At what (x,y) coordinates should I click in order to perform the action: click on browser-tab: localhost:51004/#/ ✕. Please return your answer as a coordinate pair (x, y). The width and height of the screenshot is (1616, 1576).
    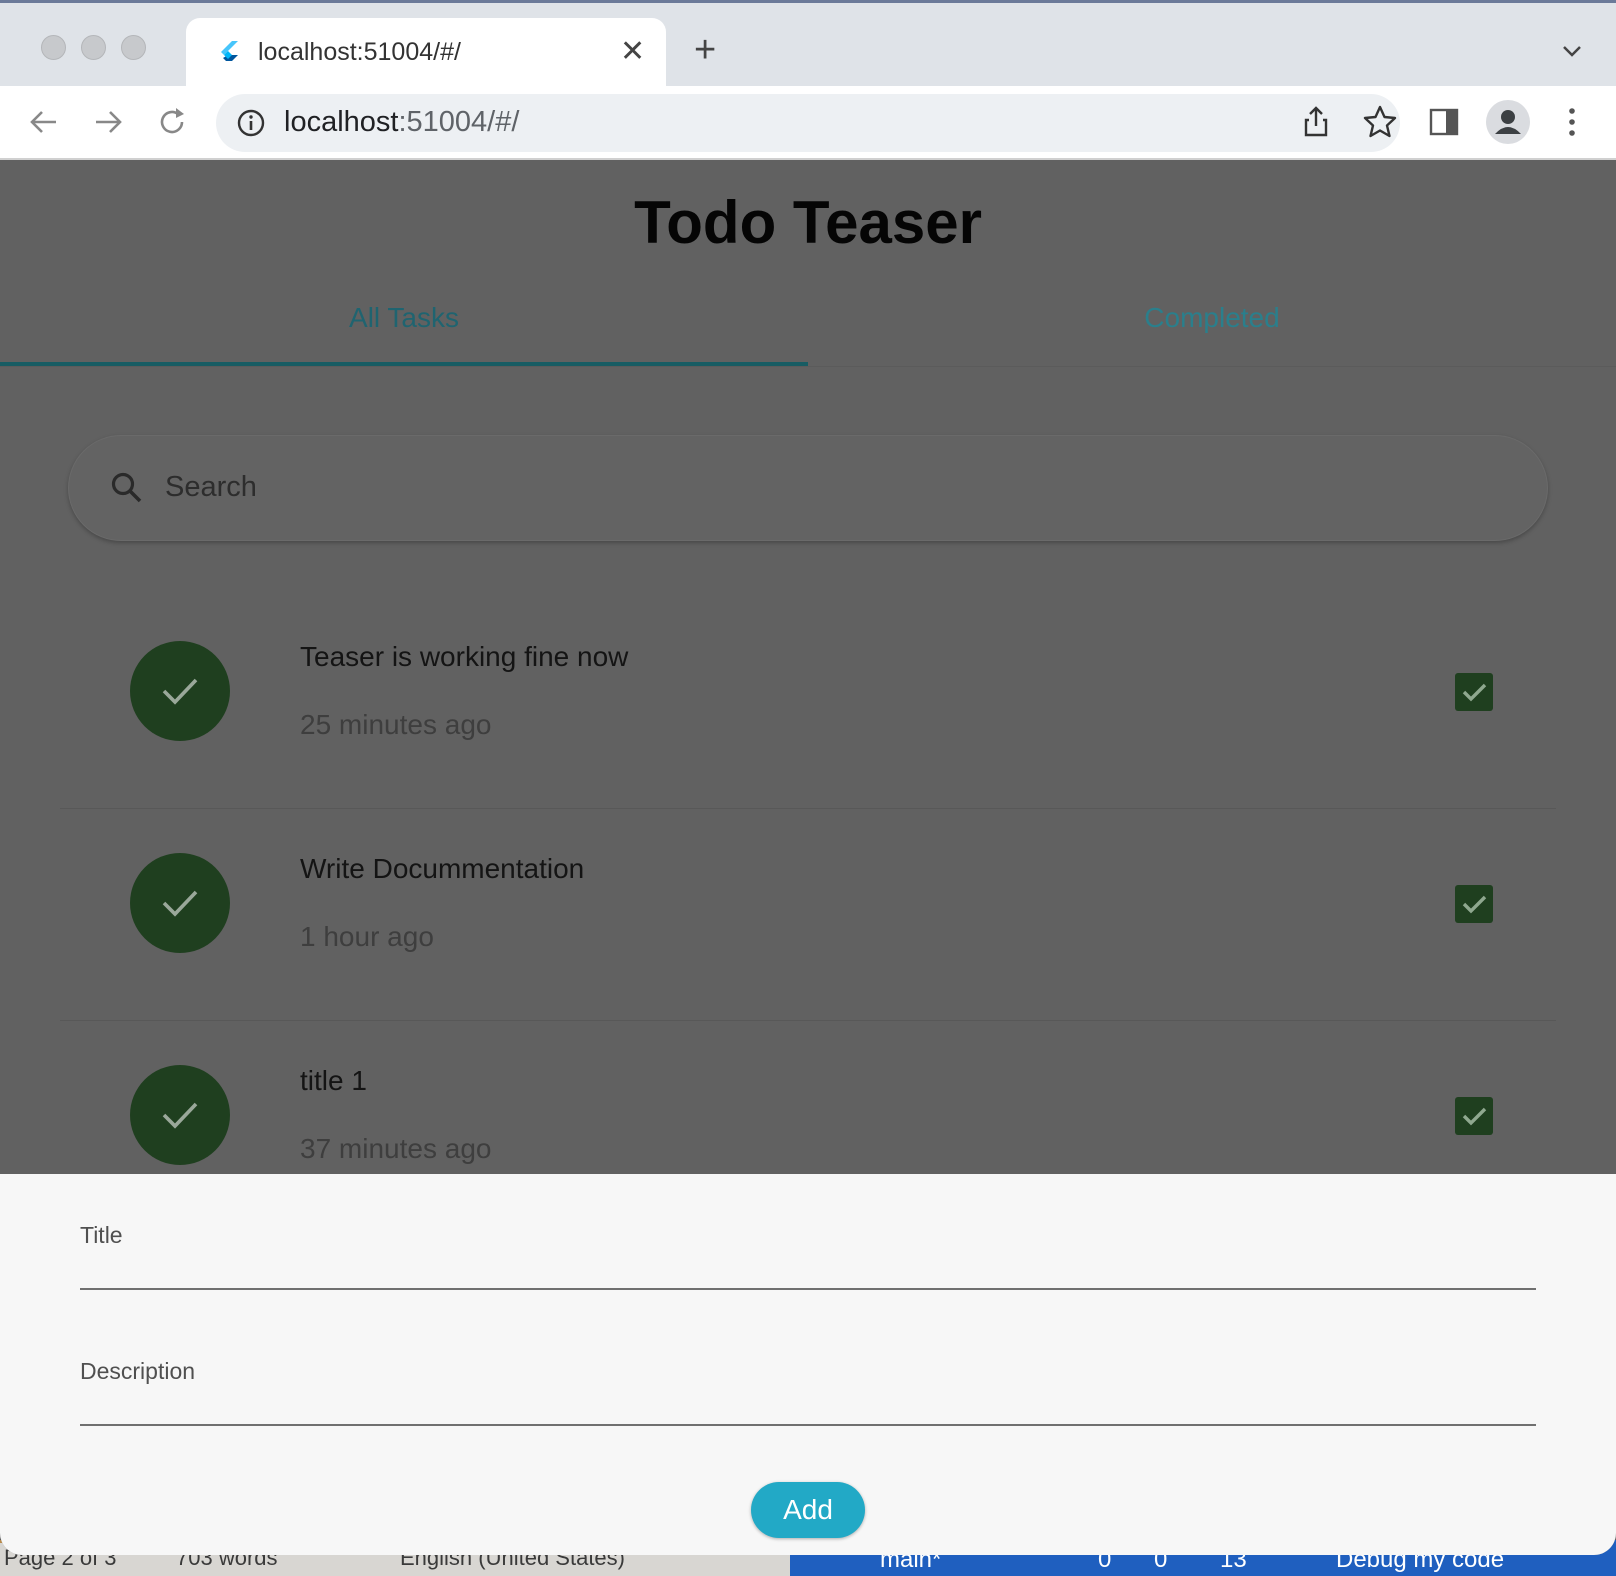
    Looking at the image, I should click on (426, 53).